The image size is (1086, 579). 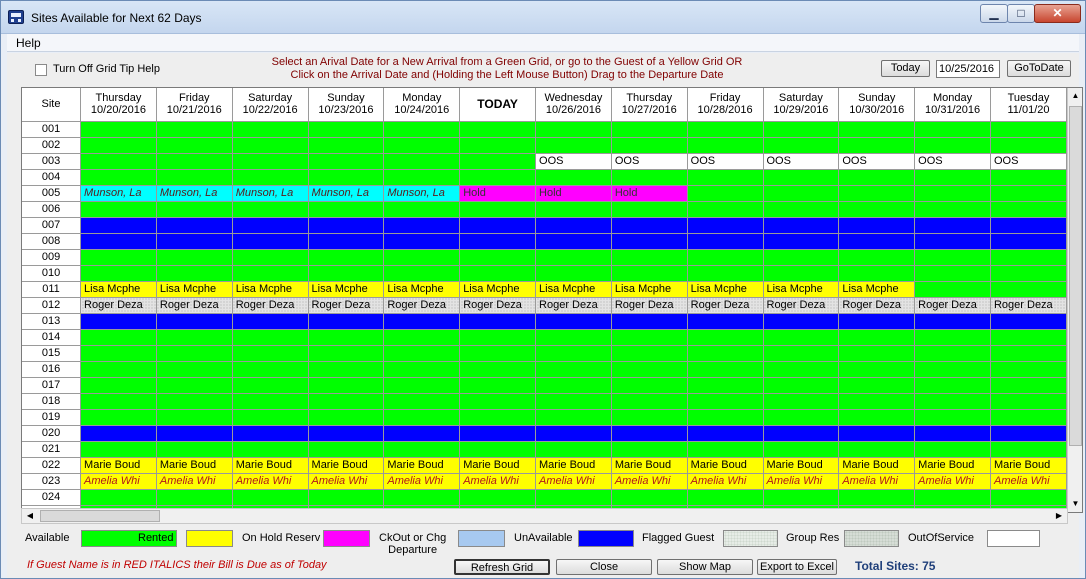 I want to click on close-button: Close, so click(x=604, y=567).